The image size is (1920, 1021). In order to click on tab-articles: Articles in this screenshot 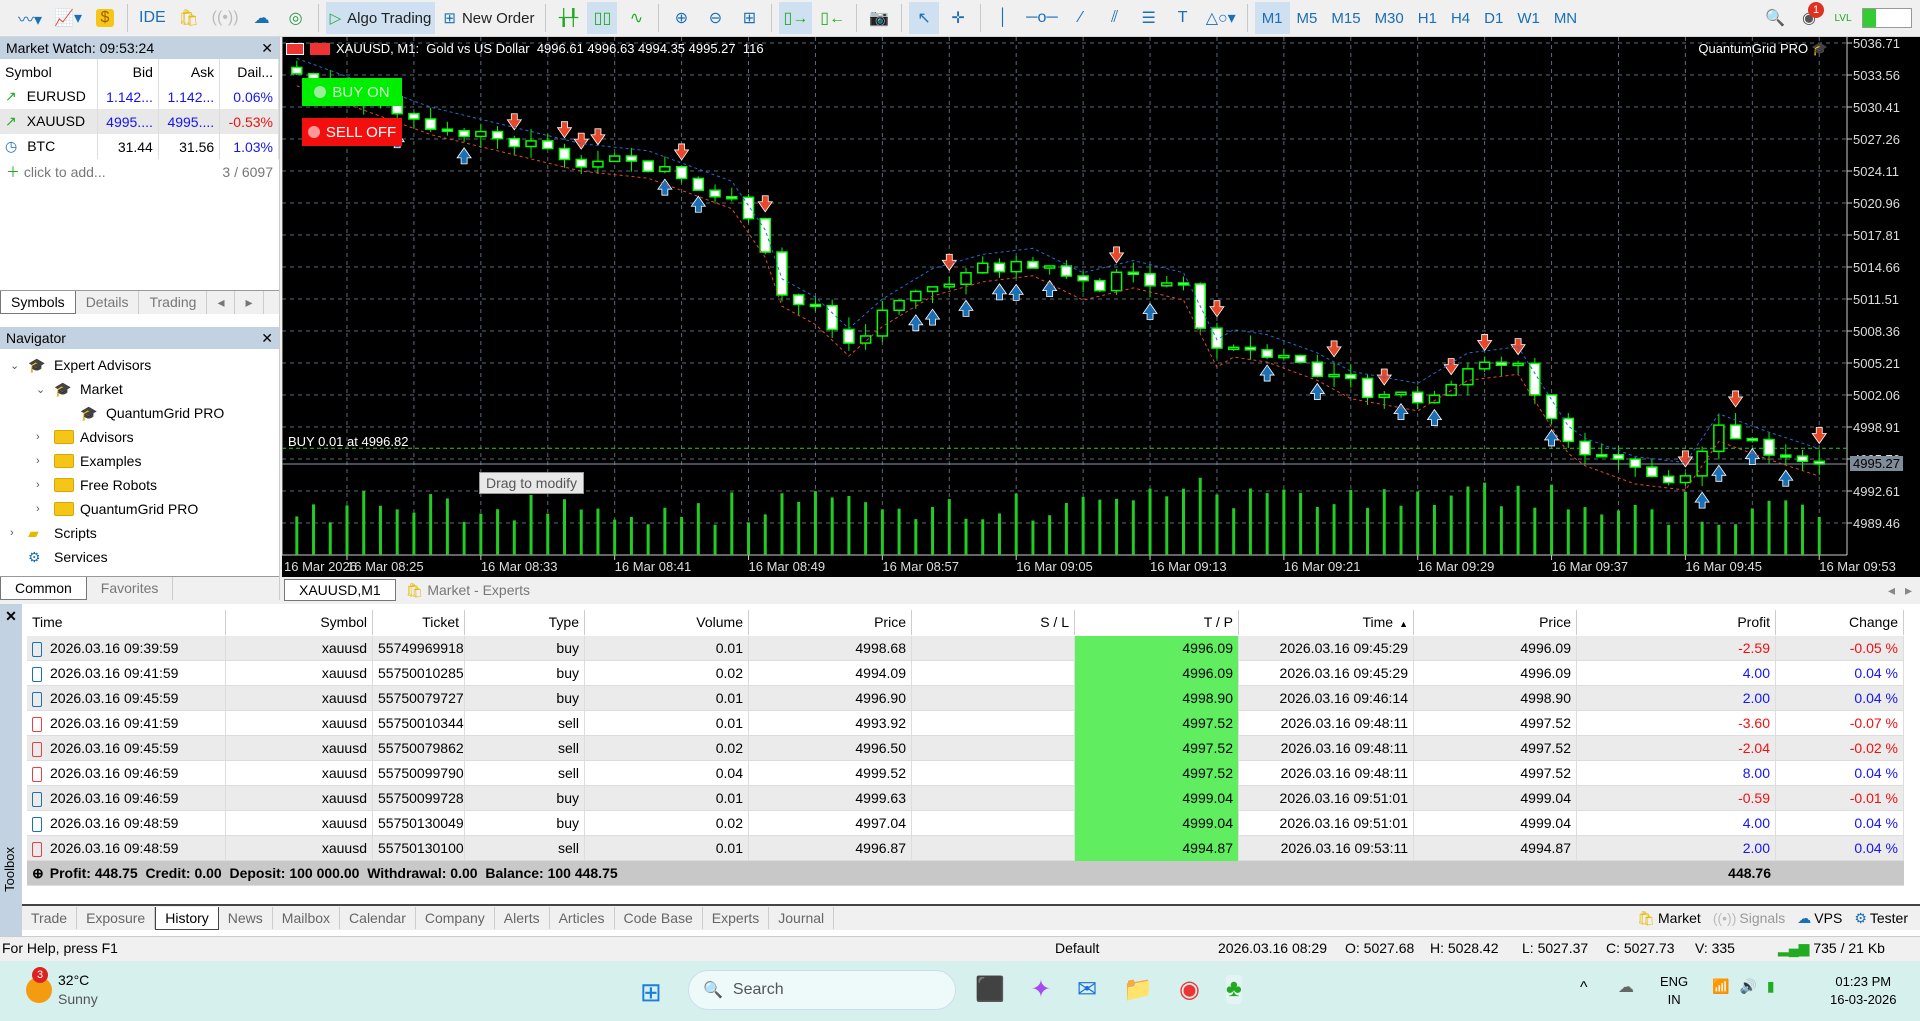, I will do `click(582, 918)`.